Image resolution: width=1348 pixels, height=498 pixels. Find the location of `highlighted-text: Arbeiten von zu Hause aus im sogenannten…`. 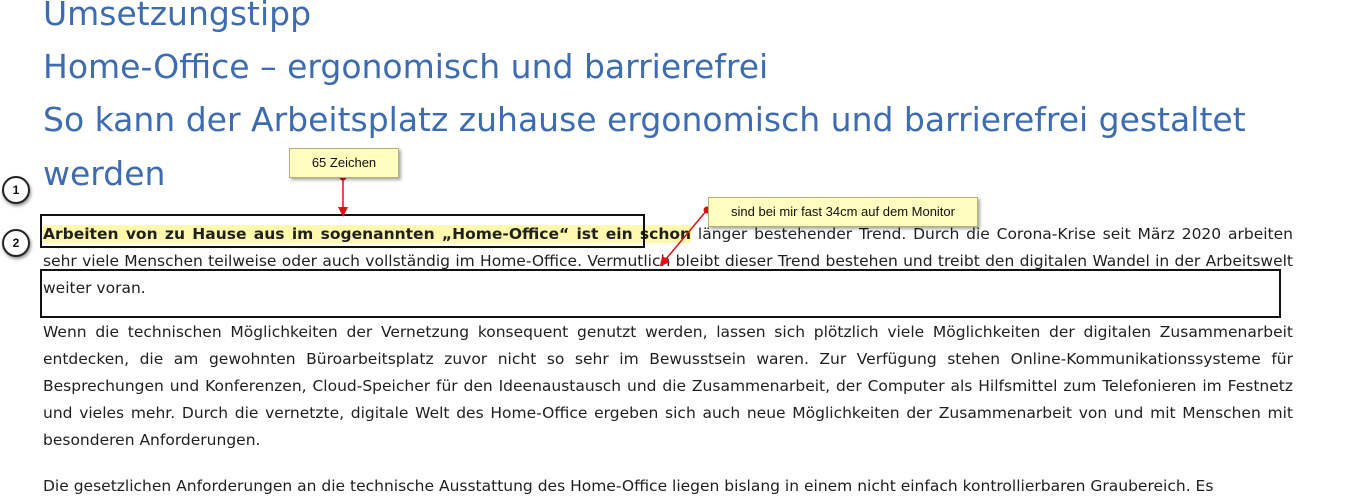

highlighted-text: Arbeiten von zu Hause aus im sogenannten… is located at coordinates (367, 234).